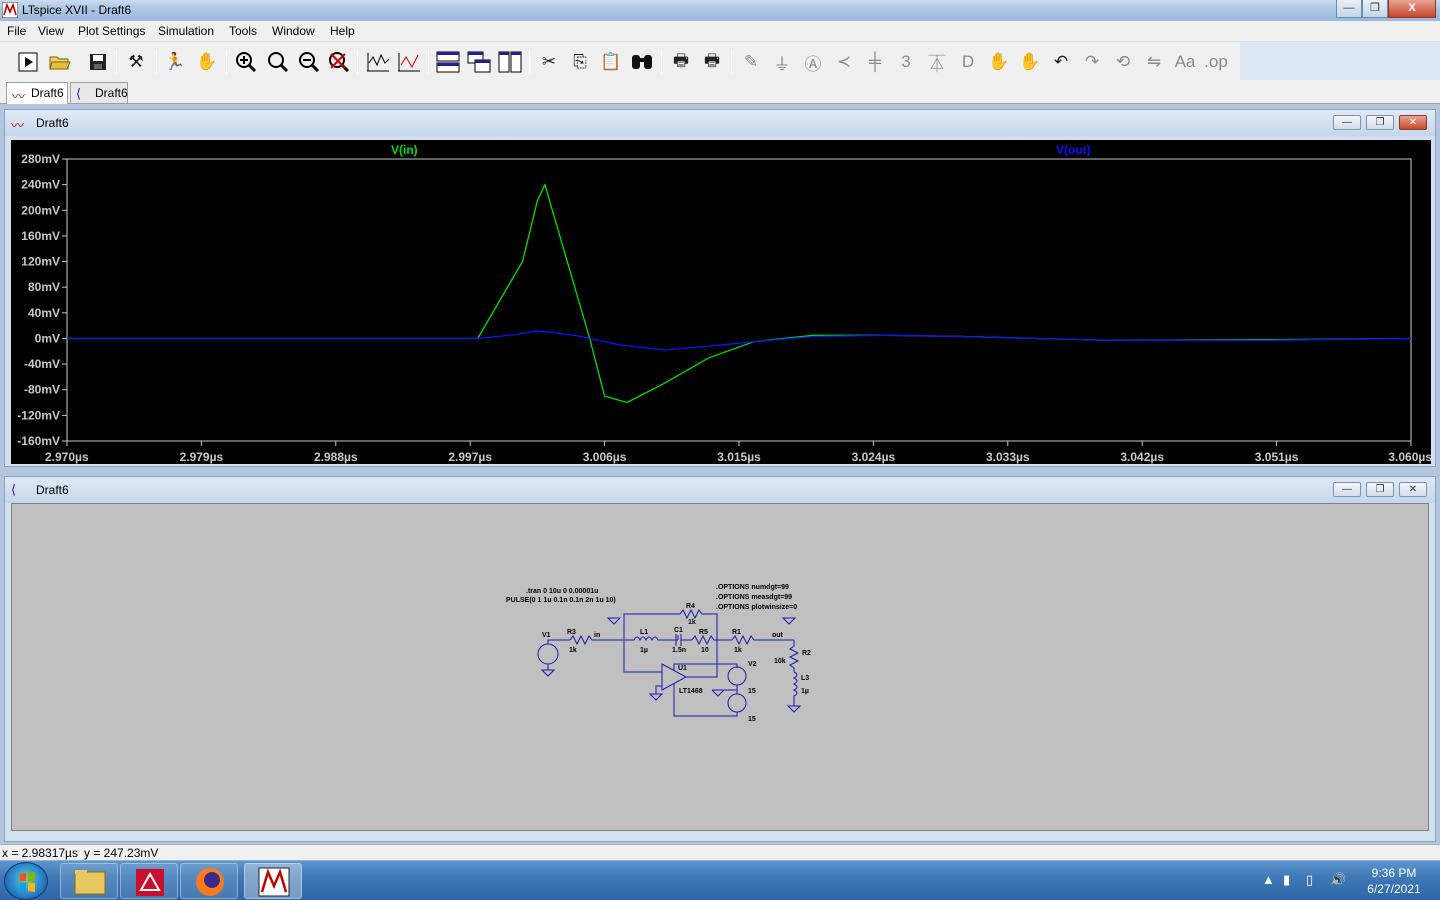 The image size is (1440, 900). Describe the element at coordinates (720, 852) in the screenshot. I see `status-bar: x = 2.98317µs y = 247.23mV` at that location.